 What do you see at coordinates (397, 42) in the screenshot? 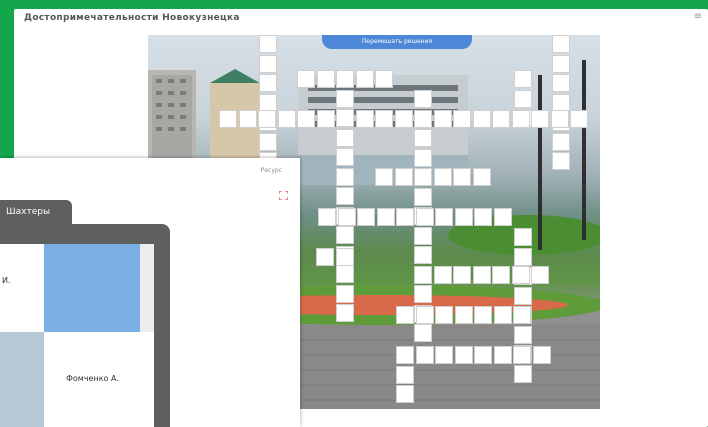
I see `shuffle-button: Перемешать решения` at bounding box center [397, 42].